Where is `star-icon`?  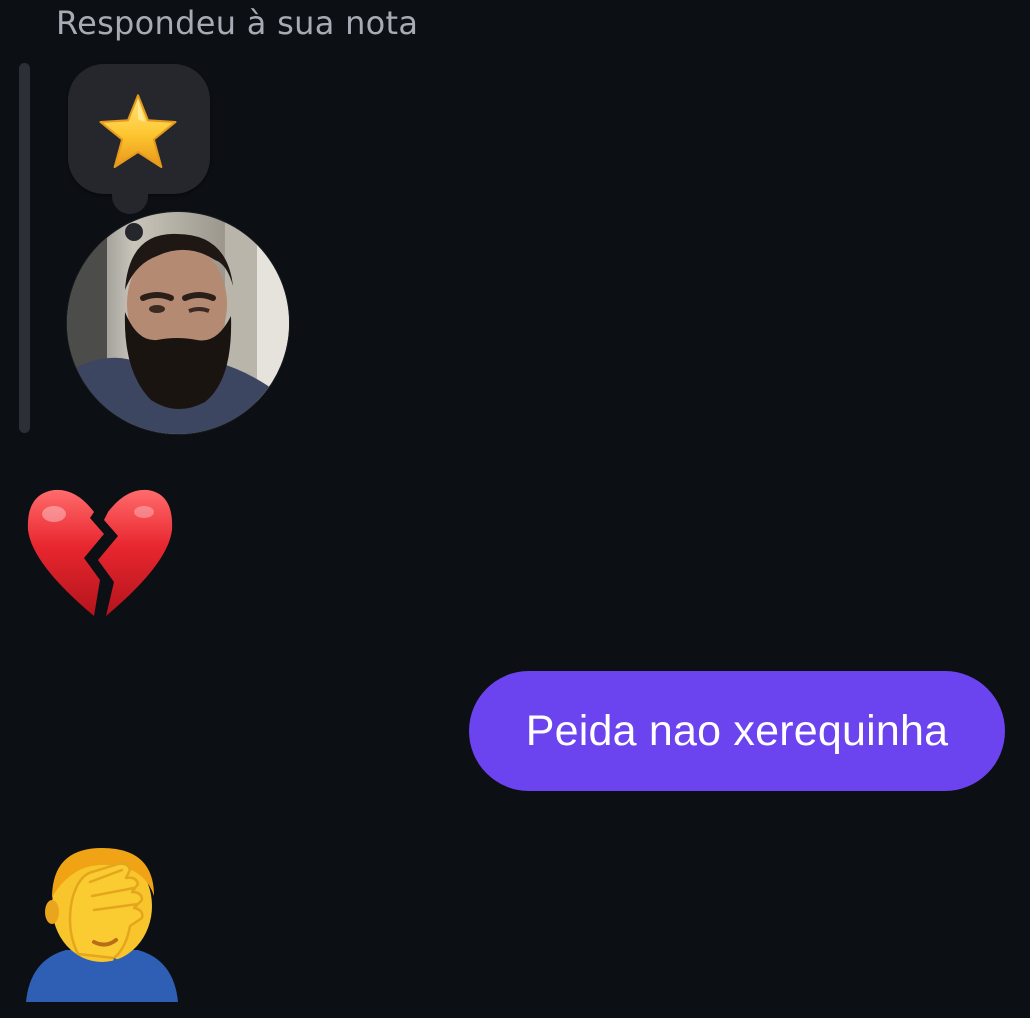 star-icon is located at coordinates (138, 131).